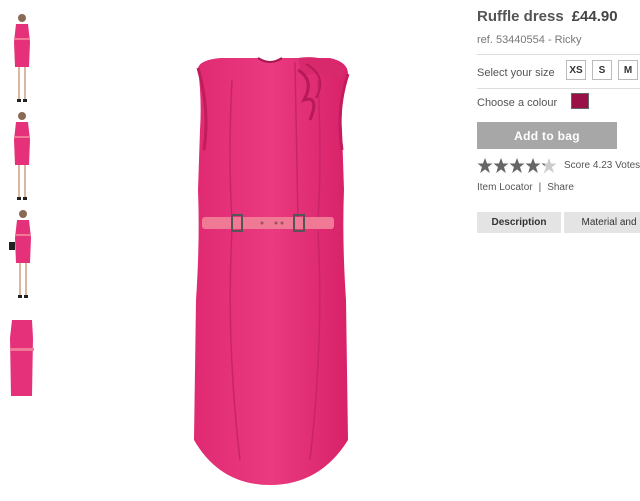  I want to click on dress-icon, so click(22, 358).